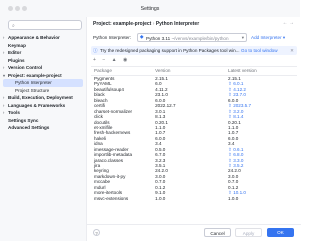 Image resolution: width=320 pixels, height=242 pixels. I want to click on add-interpreter-link: Add Interpreter ▾, so click(268, 38).